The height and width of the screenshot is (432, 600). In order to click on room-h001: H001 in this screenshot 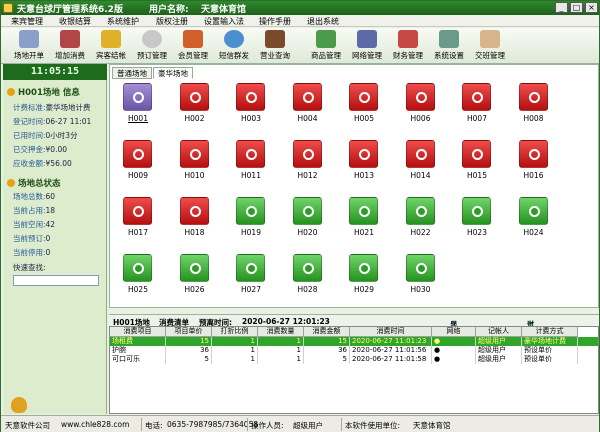, I will do `click(138, 105)`.